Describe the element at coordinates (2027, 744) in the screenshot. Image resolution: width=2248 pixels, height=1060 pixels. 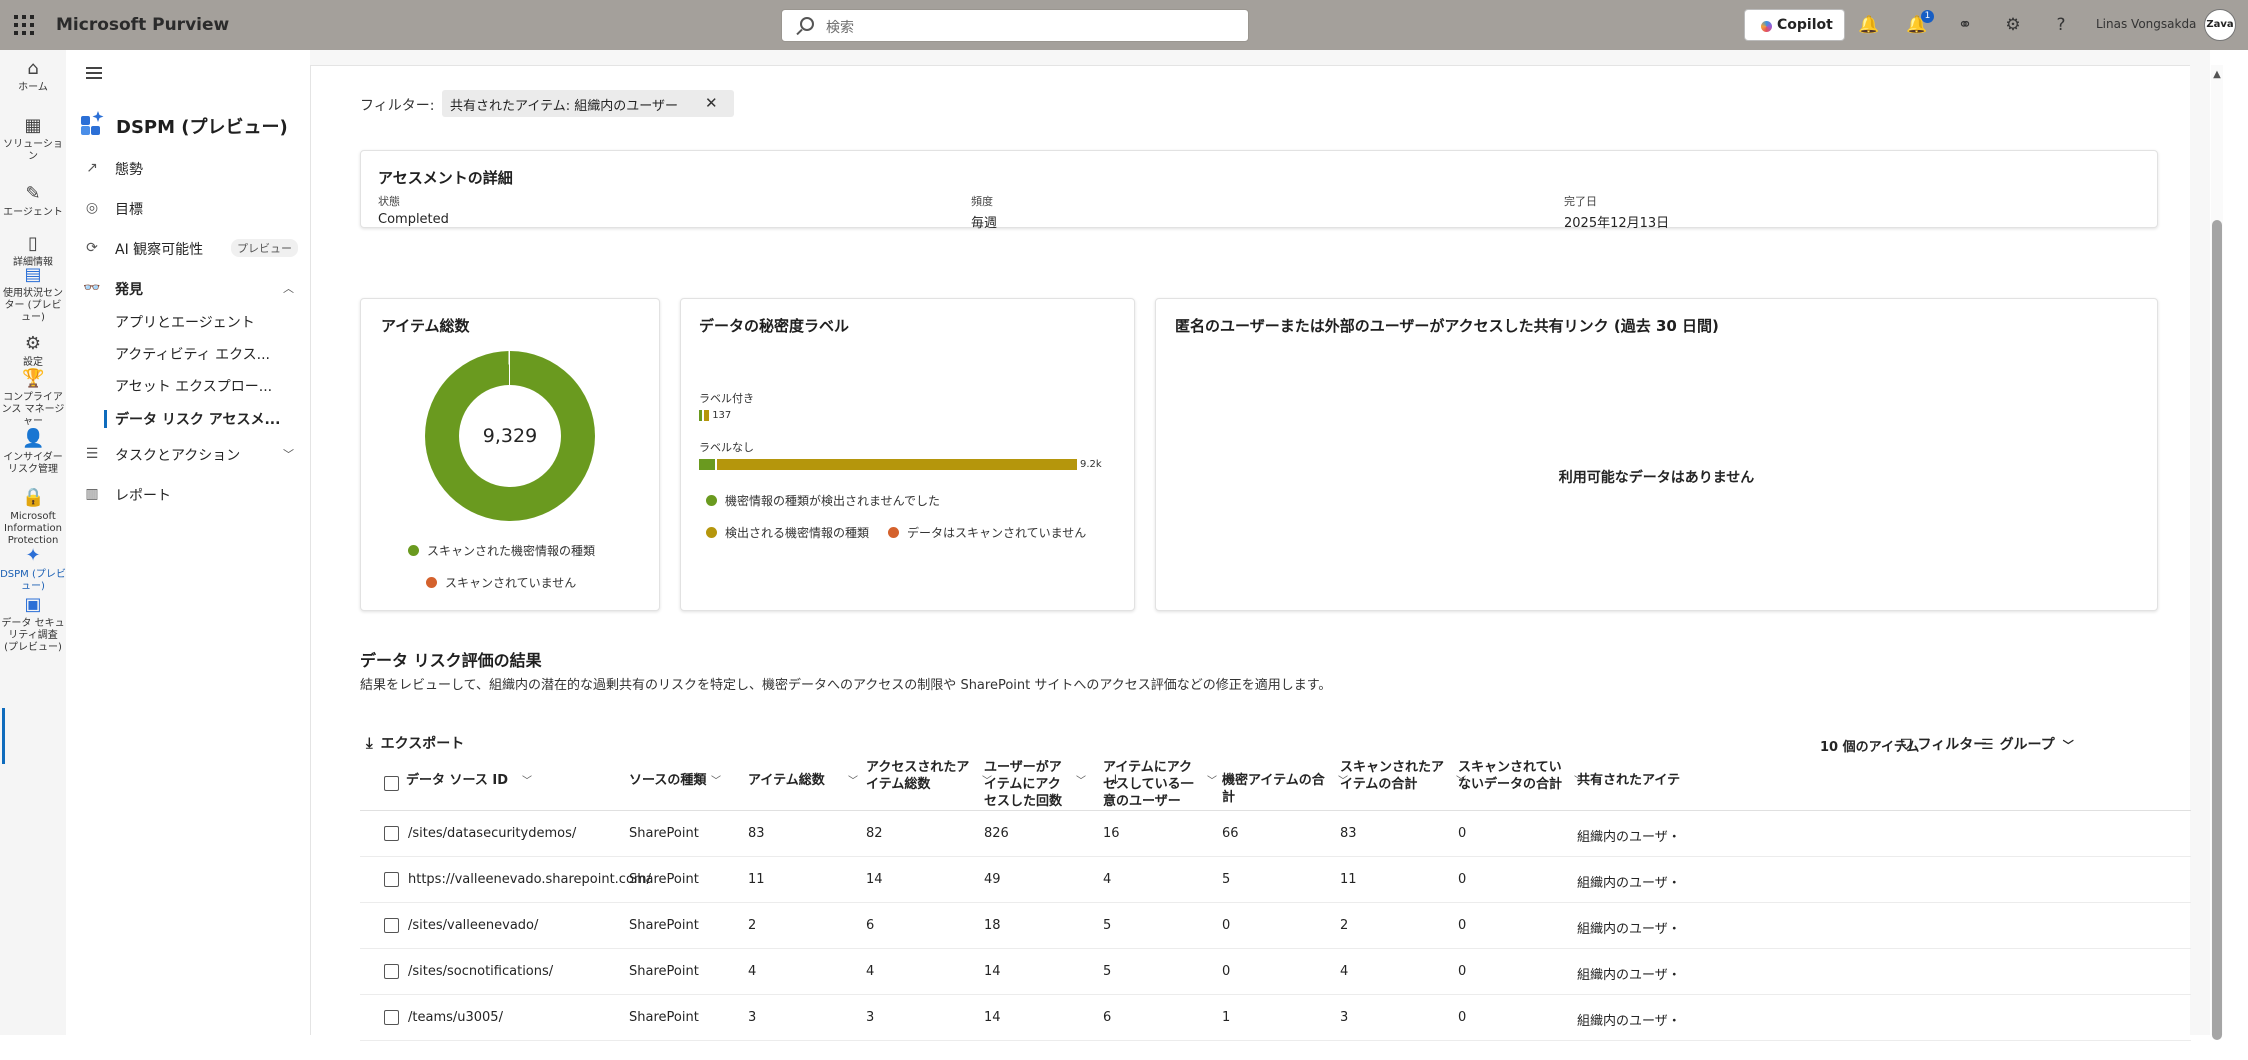
I see `group-button: ☰ グループ ﹀` at that location.